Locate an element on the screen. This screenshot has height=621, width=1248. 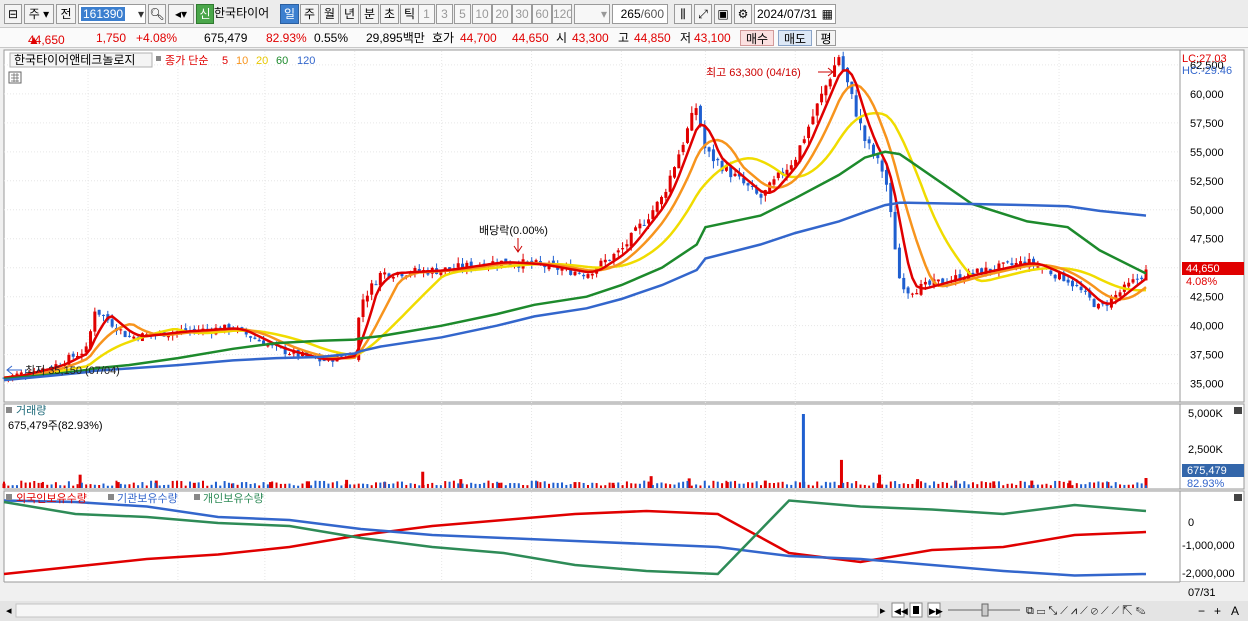
low-price: 43,100 is located at coordinates (712, 38).